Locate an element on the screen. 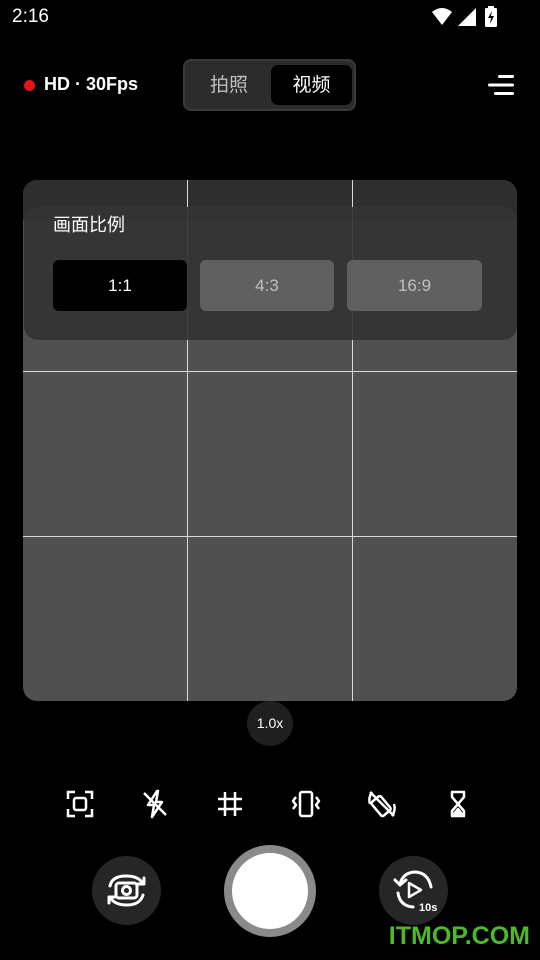  flash-off-icon is located at coordinates (155, 804).